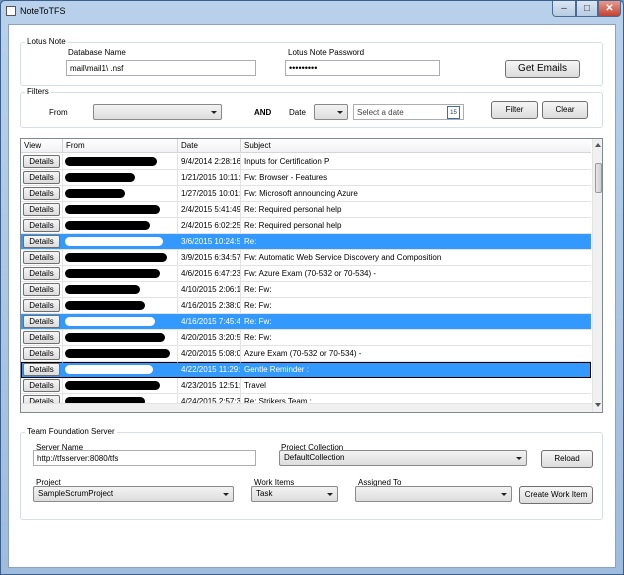 This screenshot has height=575, width=624. Describe the element at coordinates (416, 146) in the screenshot. I see `column-header-subject: Subject` at that location.